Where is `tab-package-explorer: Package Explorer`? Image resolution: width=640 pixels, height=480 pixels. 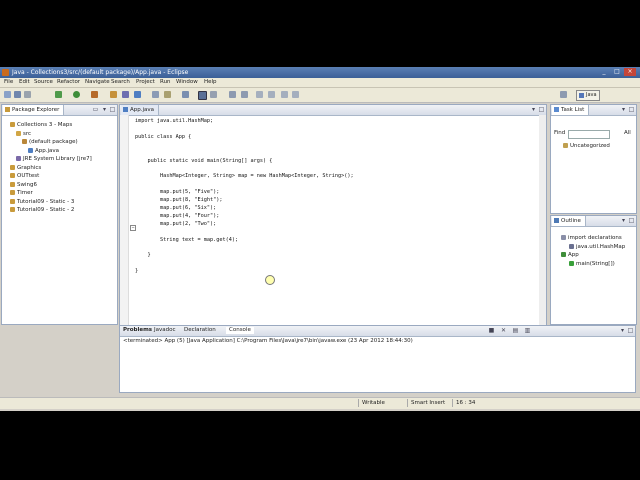
tab-package-explorer: Package Explorer is located at coordinates (34, 110).